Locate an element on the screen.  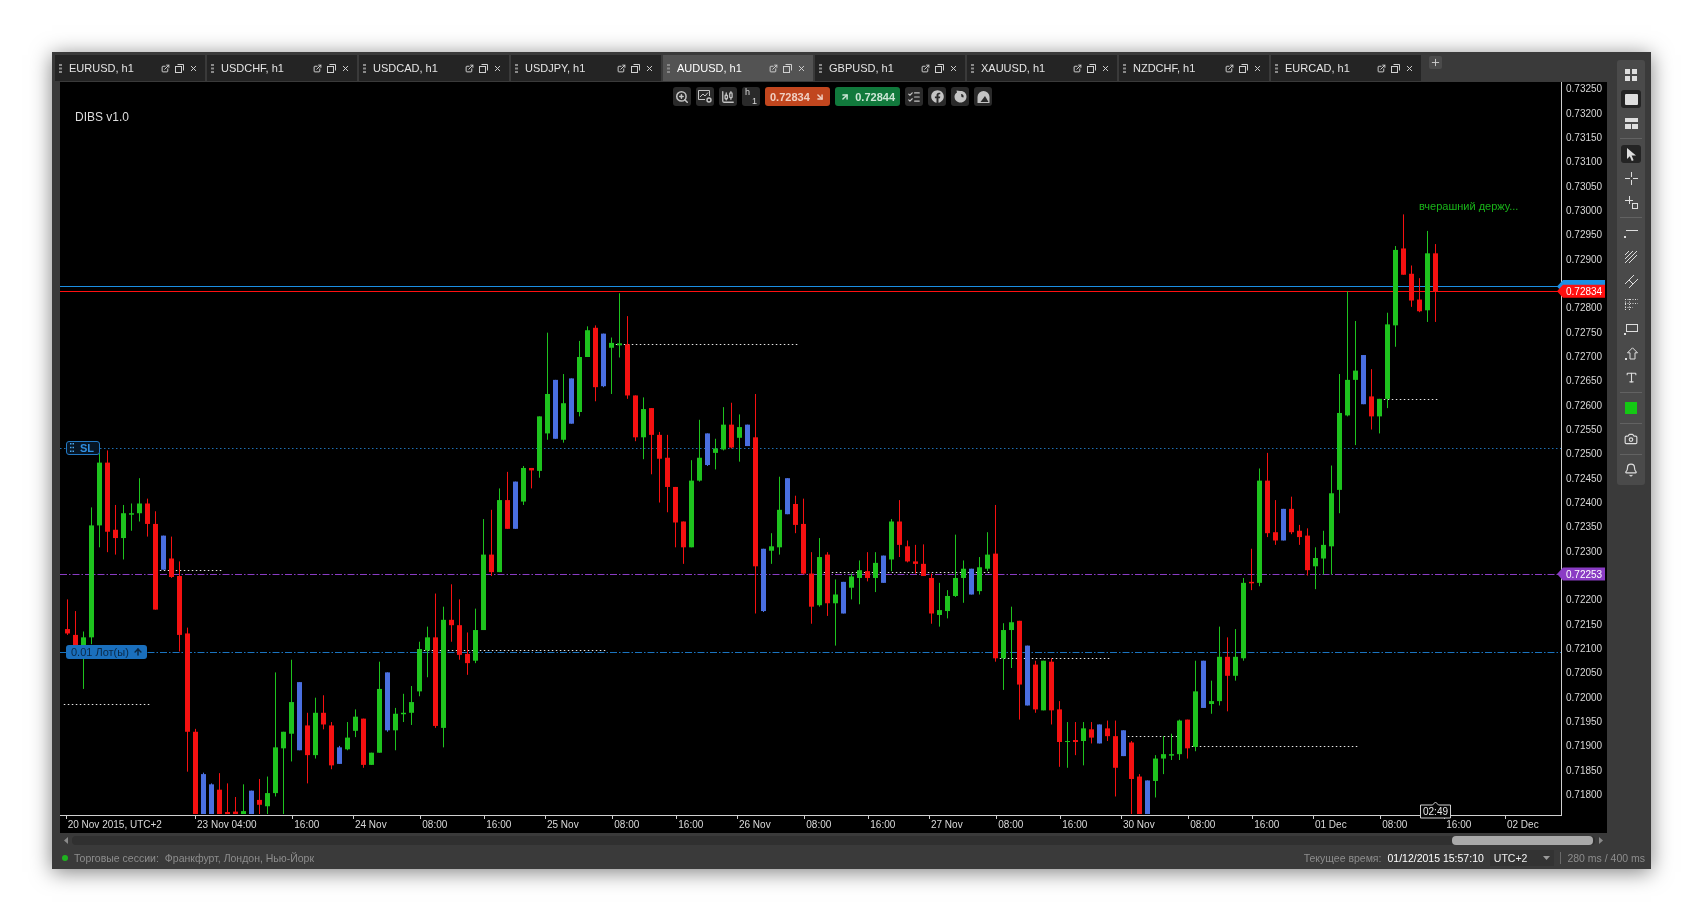
chart-settings-button is located at coordinates (705, 96).